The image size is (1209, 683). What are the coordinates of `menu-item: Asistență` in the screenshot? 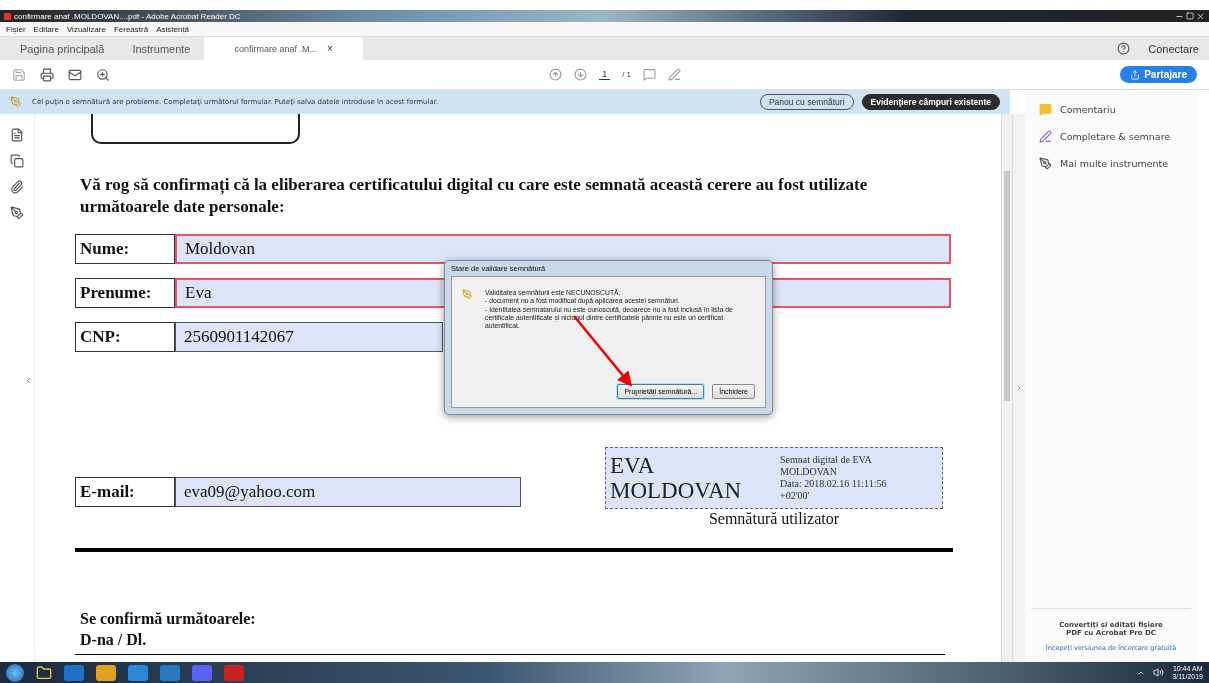 It's located at (173, 29).